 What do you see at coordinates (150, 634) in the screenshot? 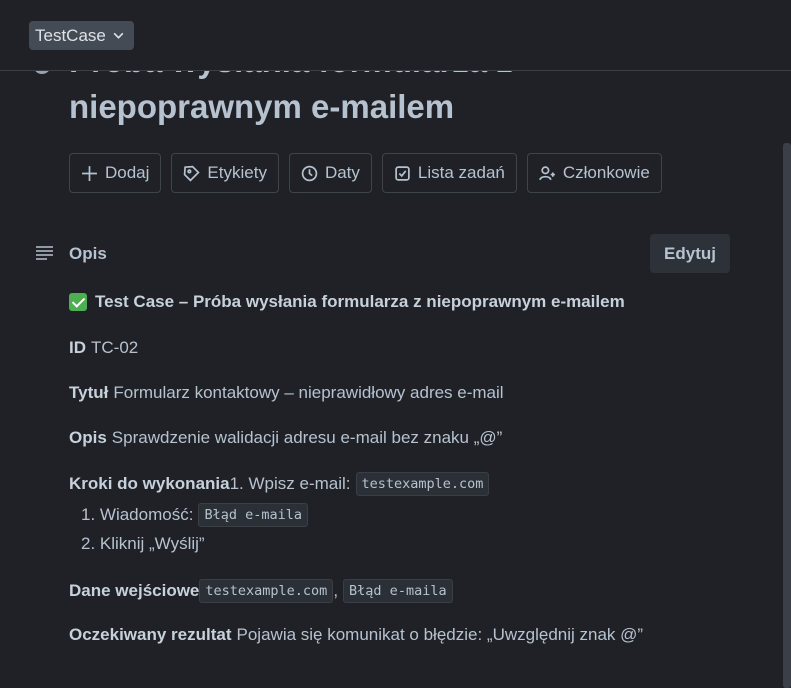
I see `result-label: Oczekiwany rezultat` at bounding box center [150, 634].